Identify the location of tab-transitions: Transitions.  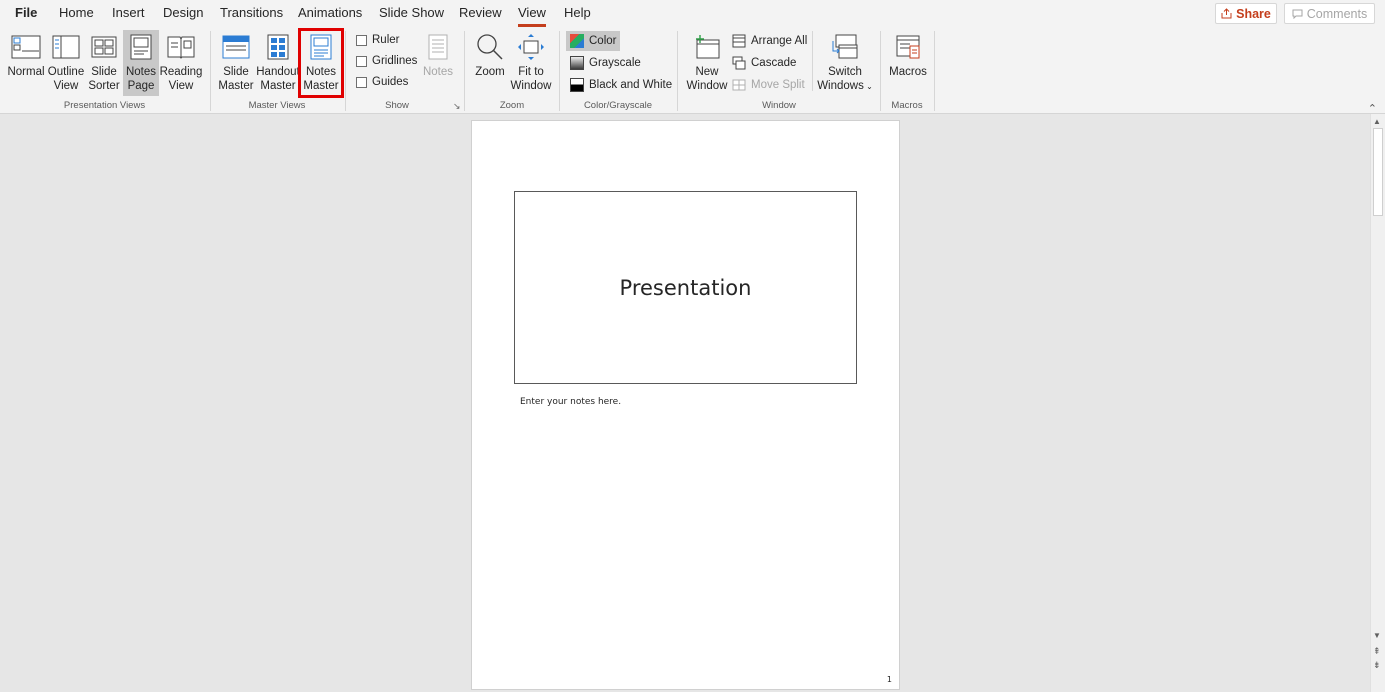
(251, 12).